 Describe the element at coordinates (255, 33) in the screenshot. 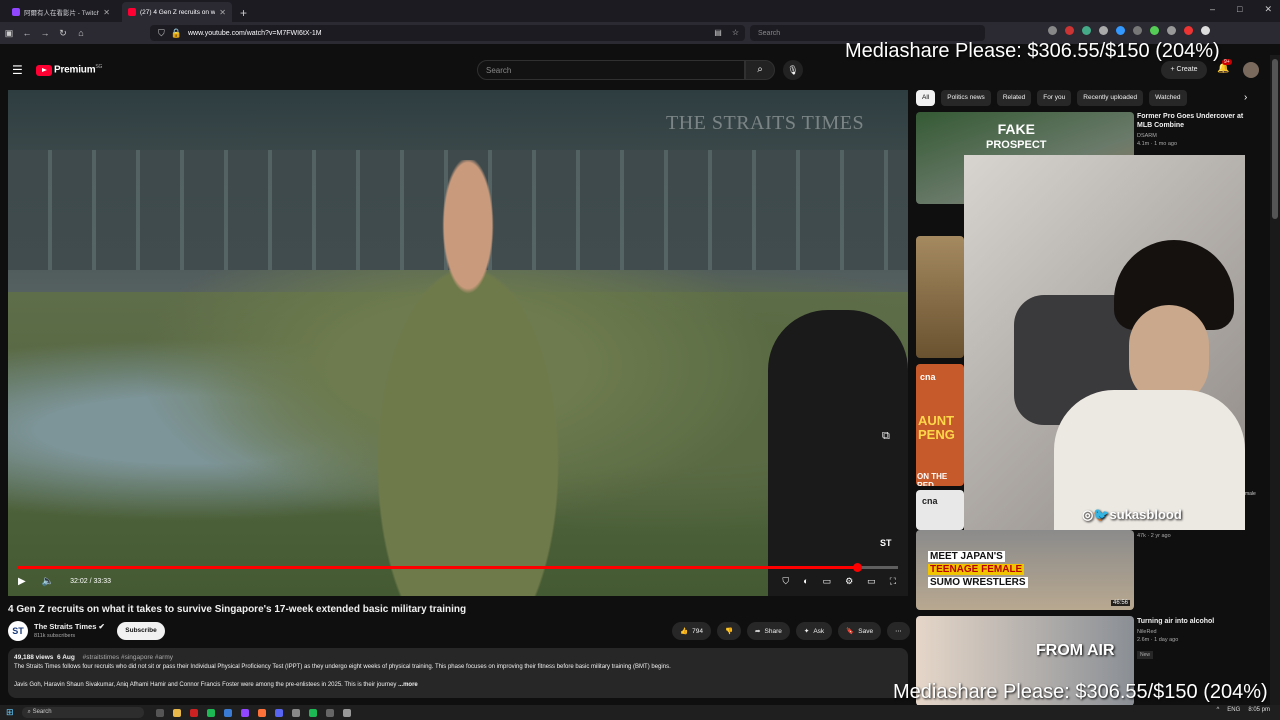

I see `url-text: www.youtube.com/watch?v=M7FWI6tX-1M` at that location.